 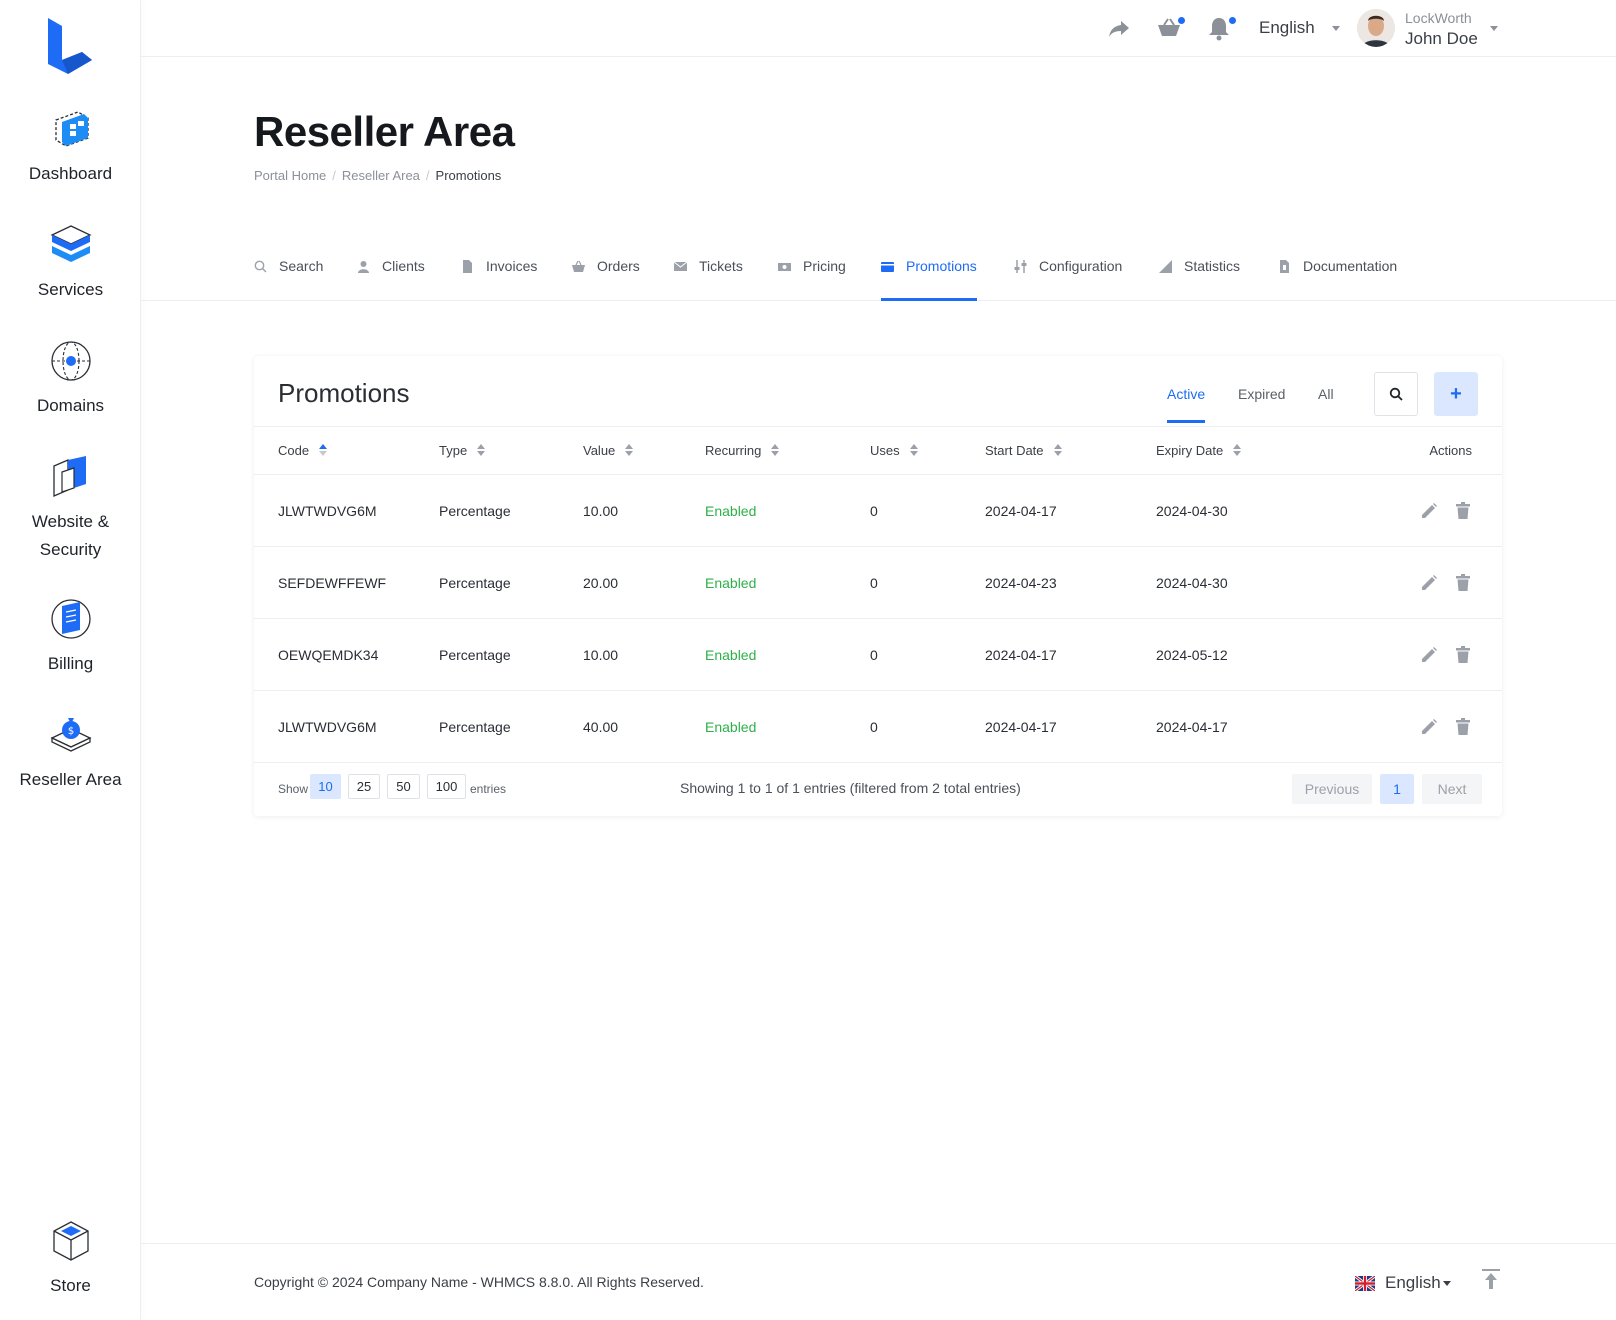 What do you see at coordinates (1418, 1283) in the screenshot?
I see `footer-language-selector: English` at bounding box center [1418, 1283].